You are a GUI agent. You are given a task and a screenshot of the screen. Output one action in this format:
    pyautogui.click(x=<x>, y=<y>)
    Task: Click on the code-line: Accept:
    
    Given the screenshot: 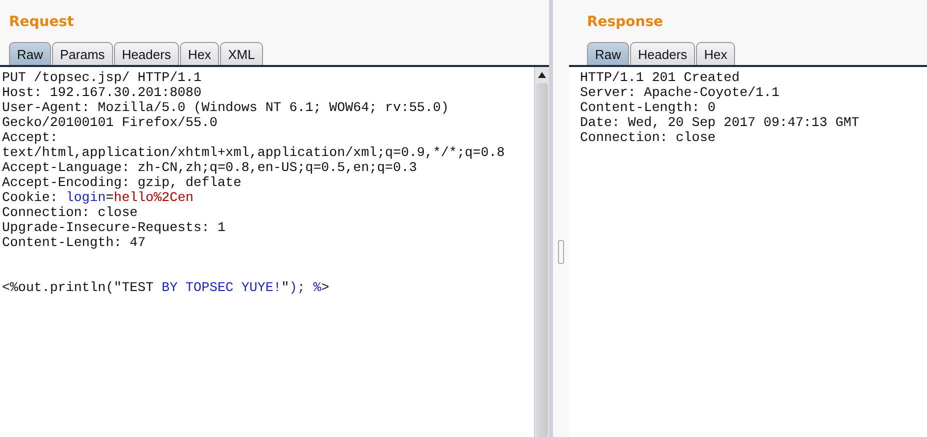 What is the action you would take?
    pyautogui.click(x=30, y=137)
    